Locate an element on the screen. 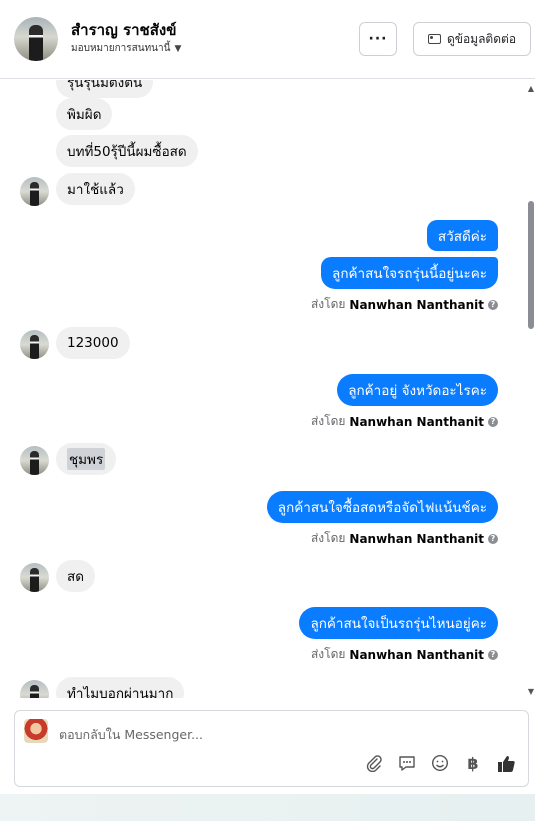 The image size is (535, 821). message-incoming: มาใช้แล้ว is located at coordinates (95, 189).